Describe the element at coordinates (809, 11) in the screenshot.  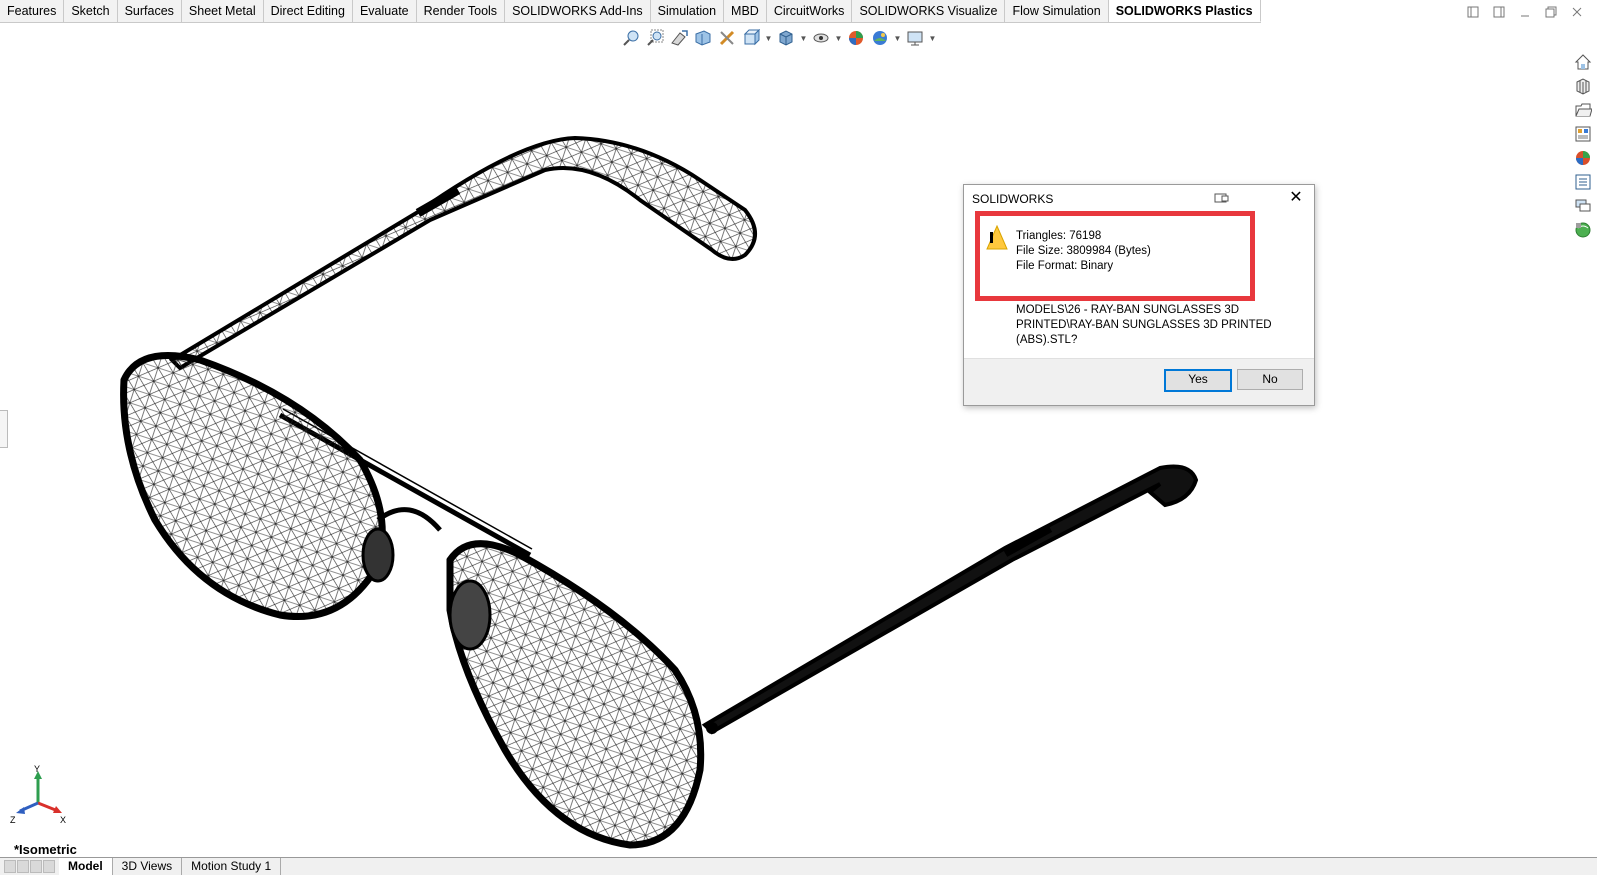
I see `tab-circuitworks: CircuitWorks` at that location.